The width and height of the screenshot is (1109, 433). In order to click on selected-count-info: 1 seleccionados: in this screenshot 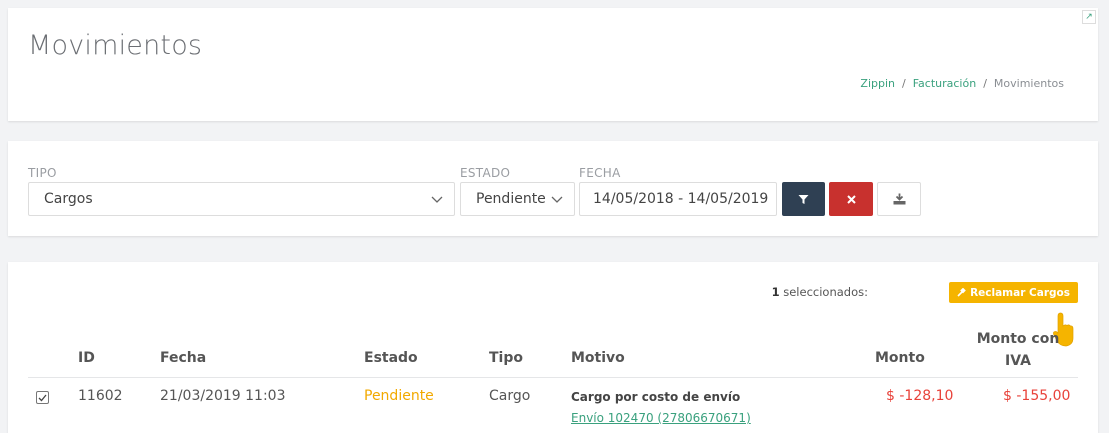, I will do `click(820, 292)`.